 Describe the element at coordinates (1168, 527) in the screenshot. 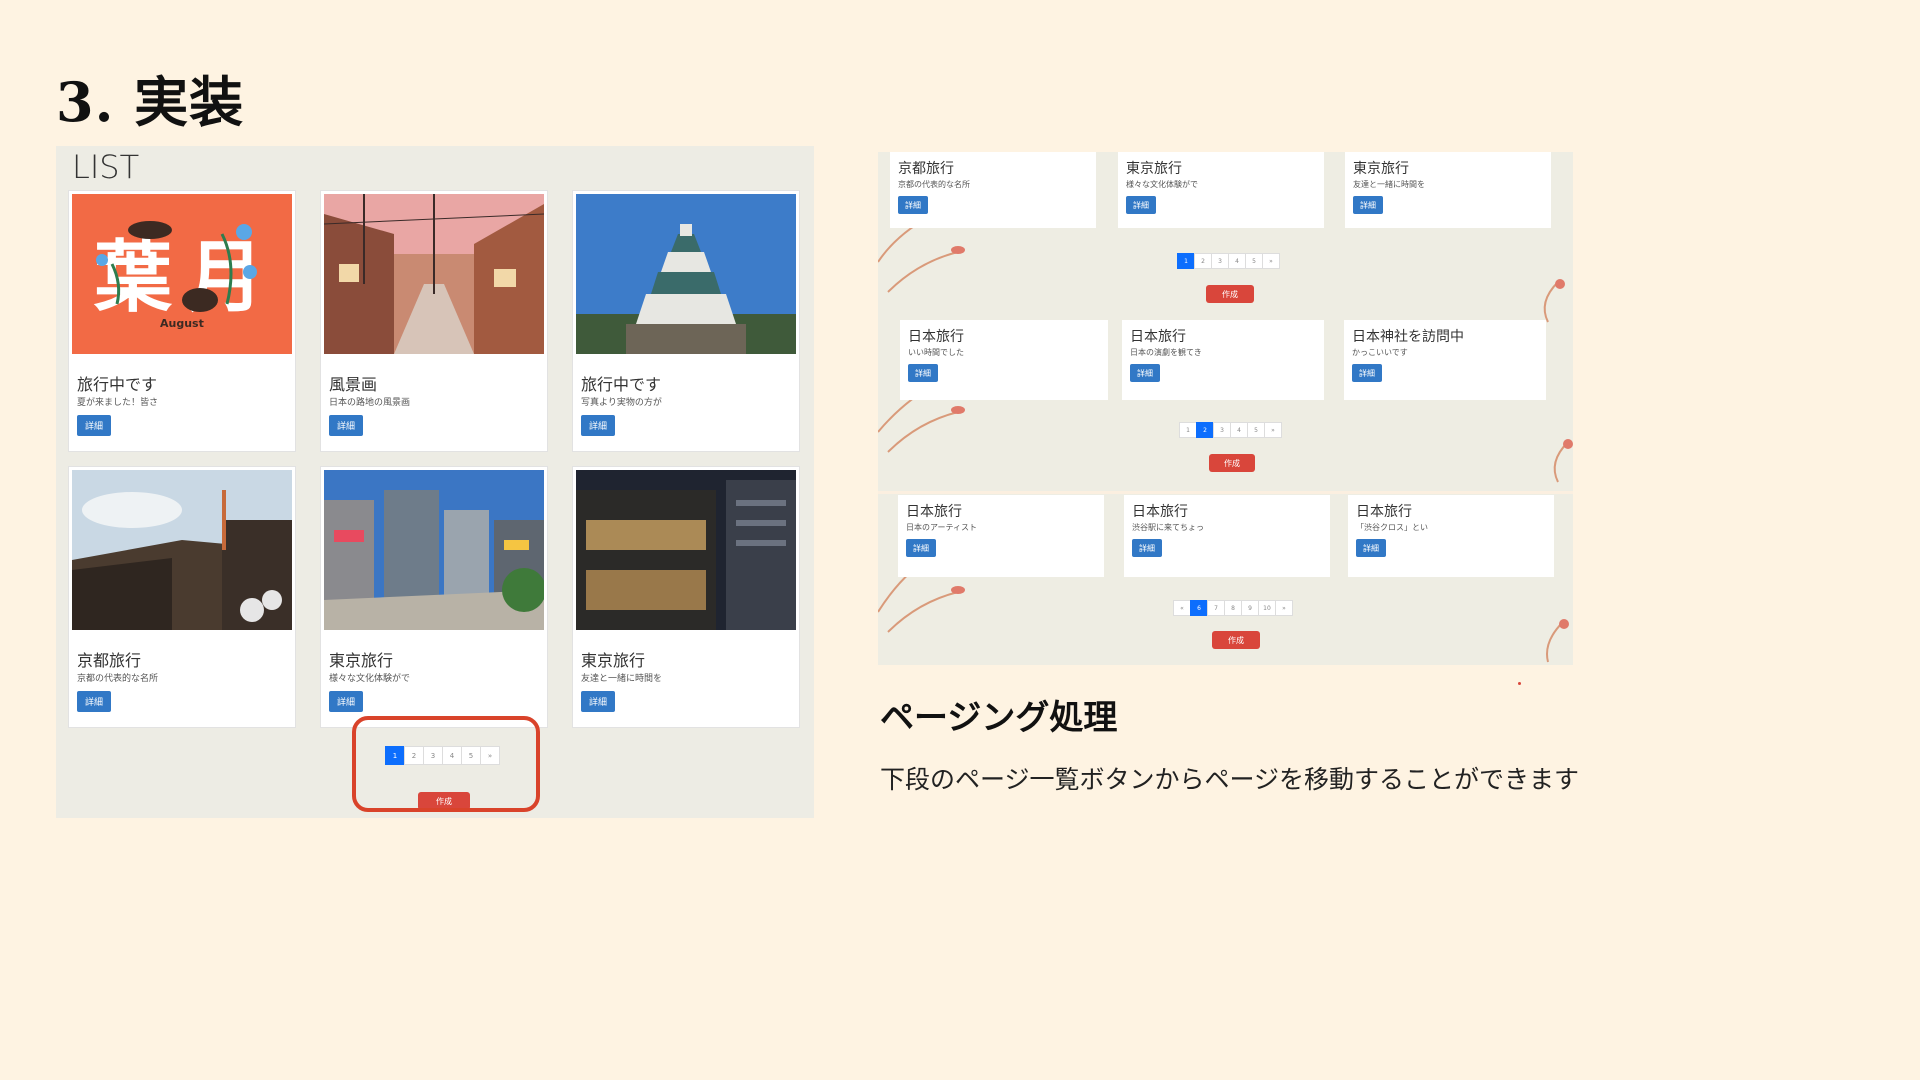

I see `card-description: 渋谷駅に来てちょっ` at that location.